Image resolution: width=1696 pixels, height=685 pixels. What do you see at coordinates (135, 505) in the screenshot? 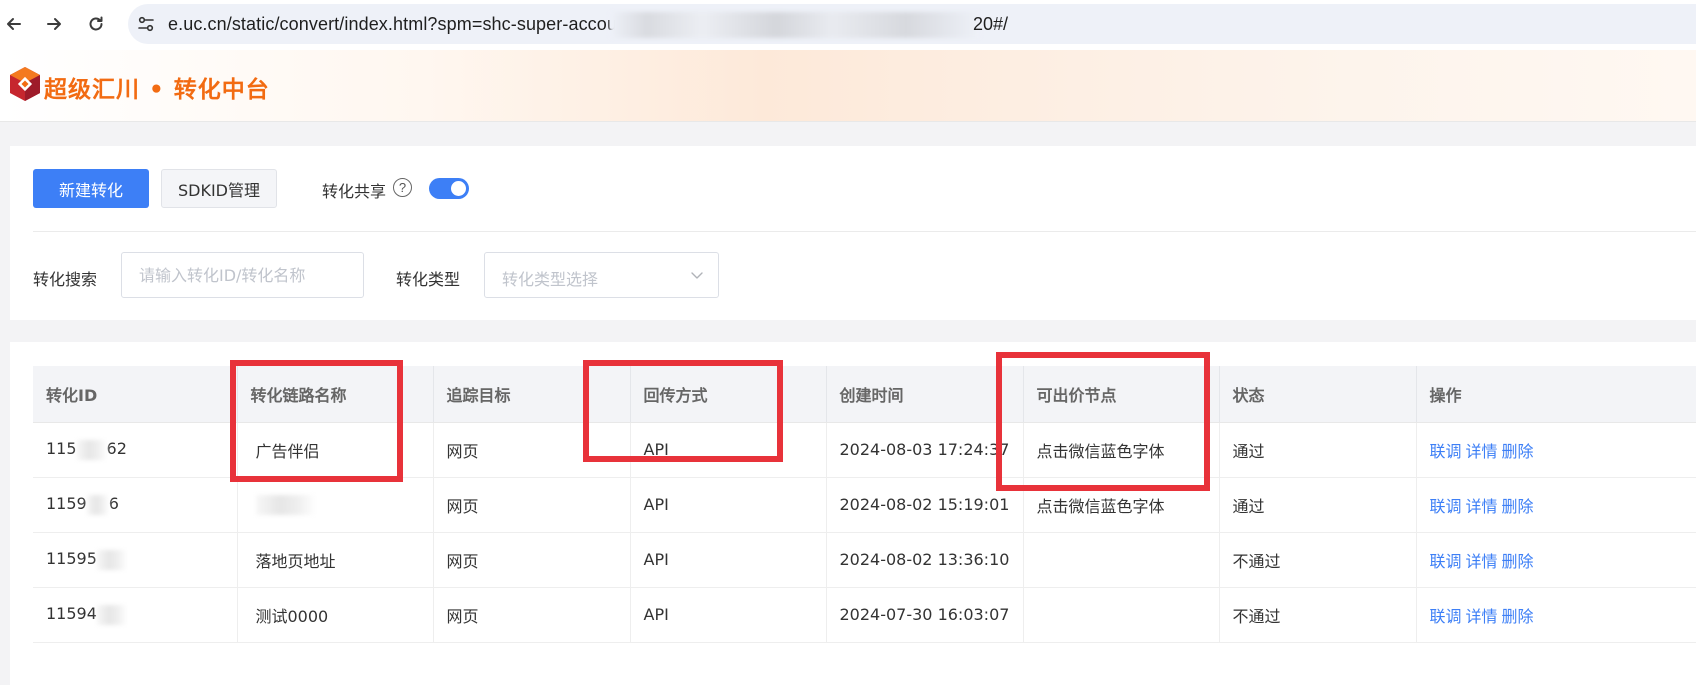
I see `cell-id: 1159 6` at bounding box center [135, 505].